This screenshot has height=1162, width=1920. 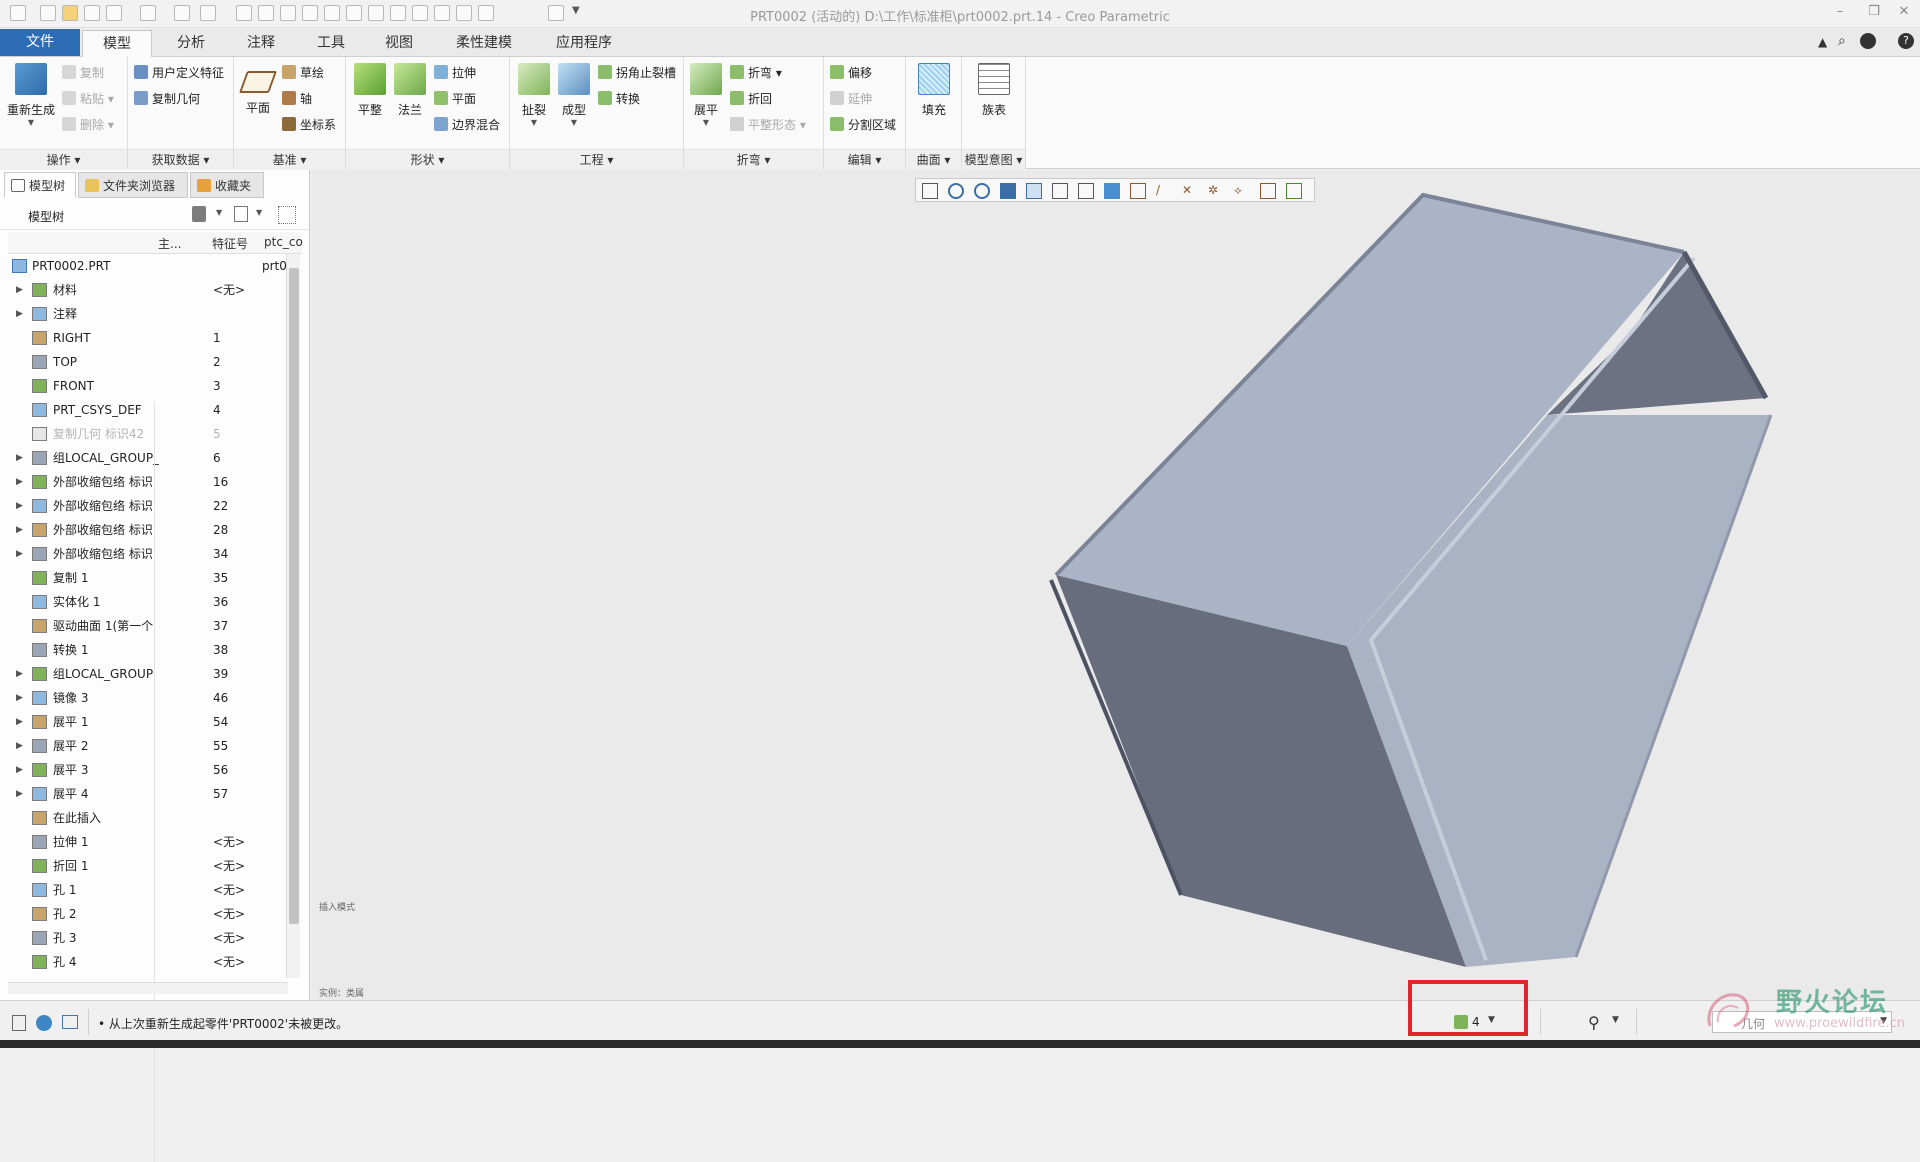 I want to click on csys-button: 坐标系, so click(x=309, y=125).